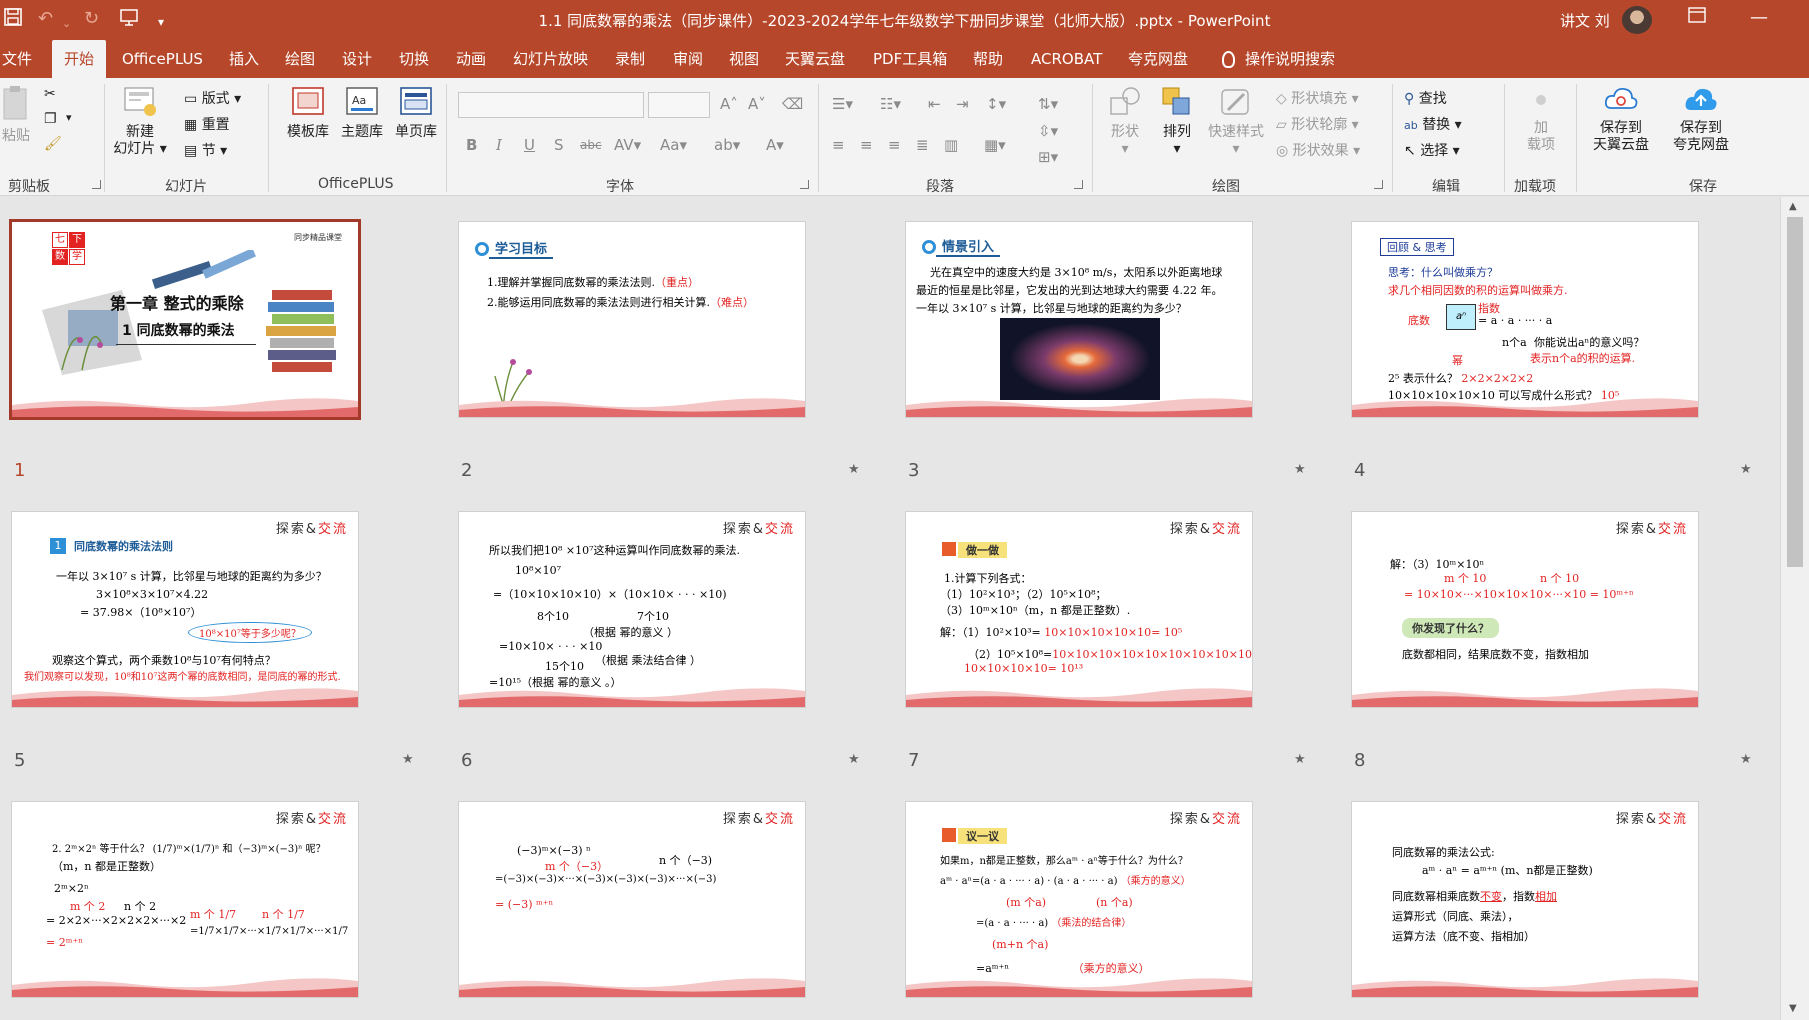  Describe the element at coordinates (591, 145) in the screenshot. I see `strikethrough-icon: abc` at that location.